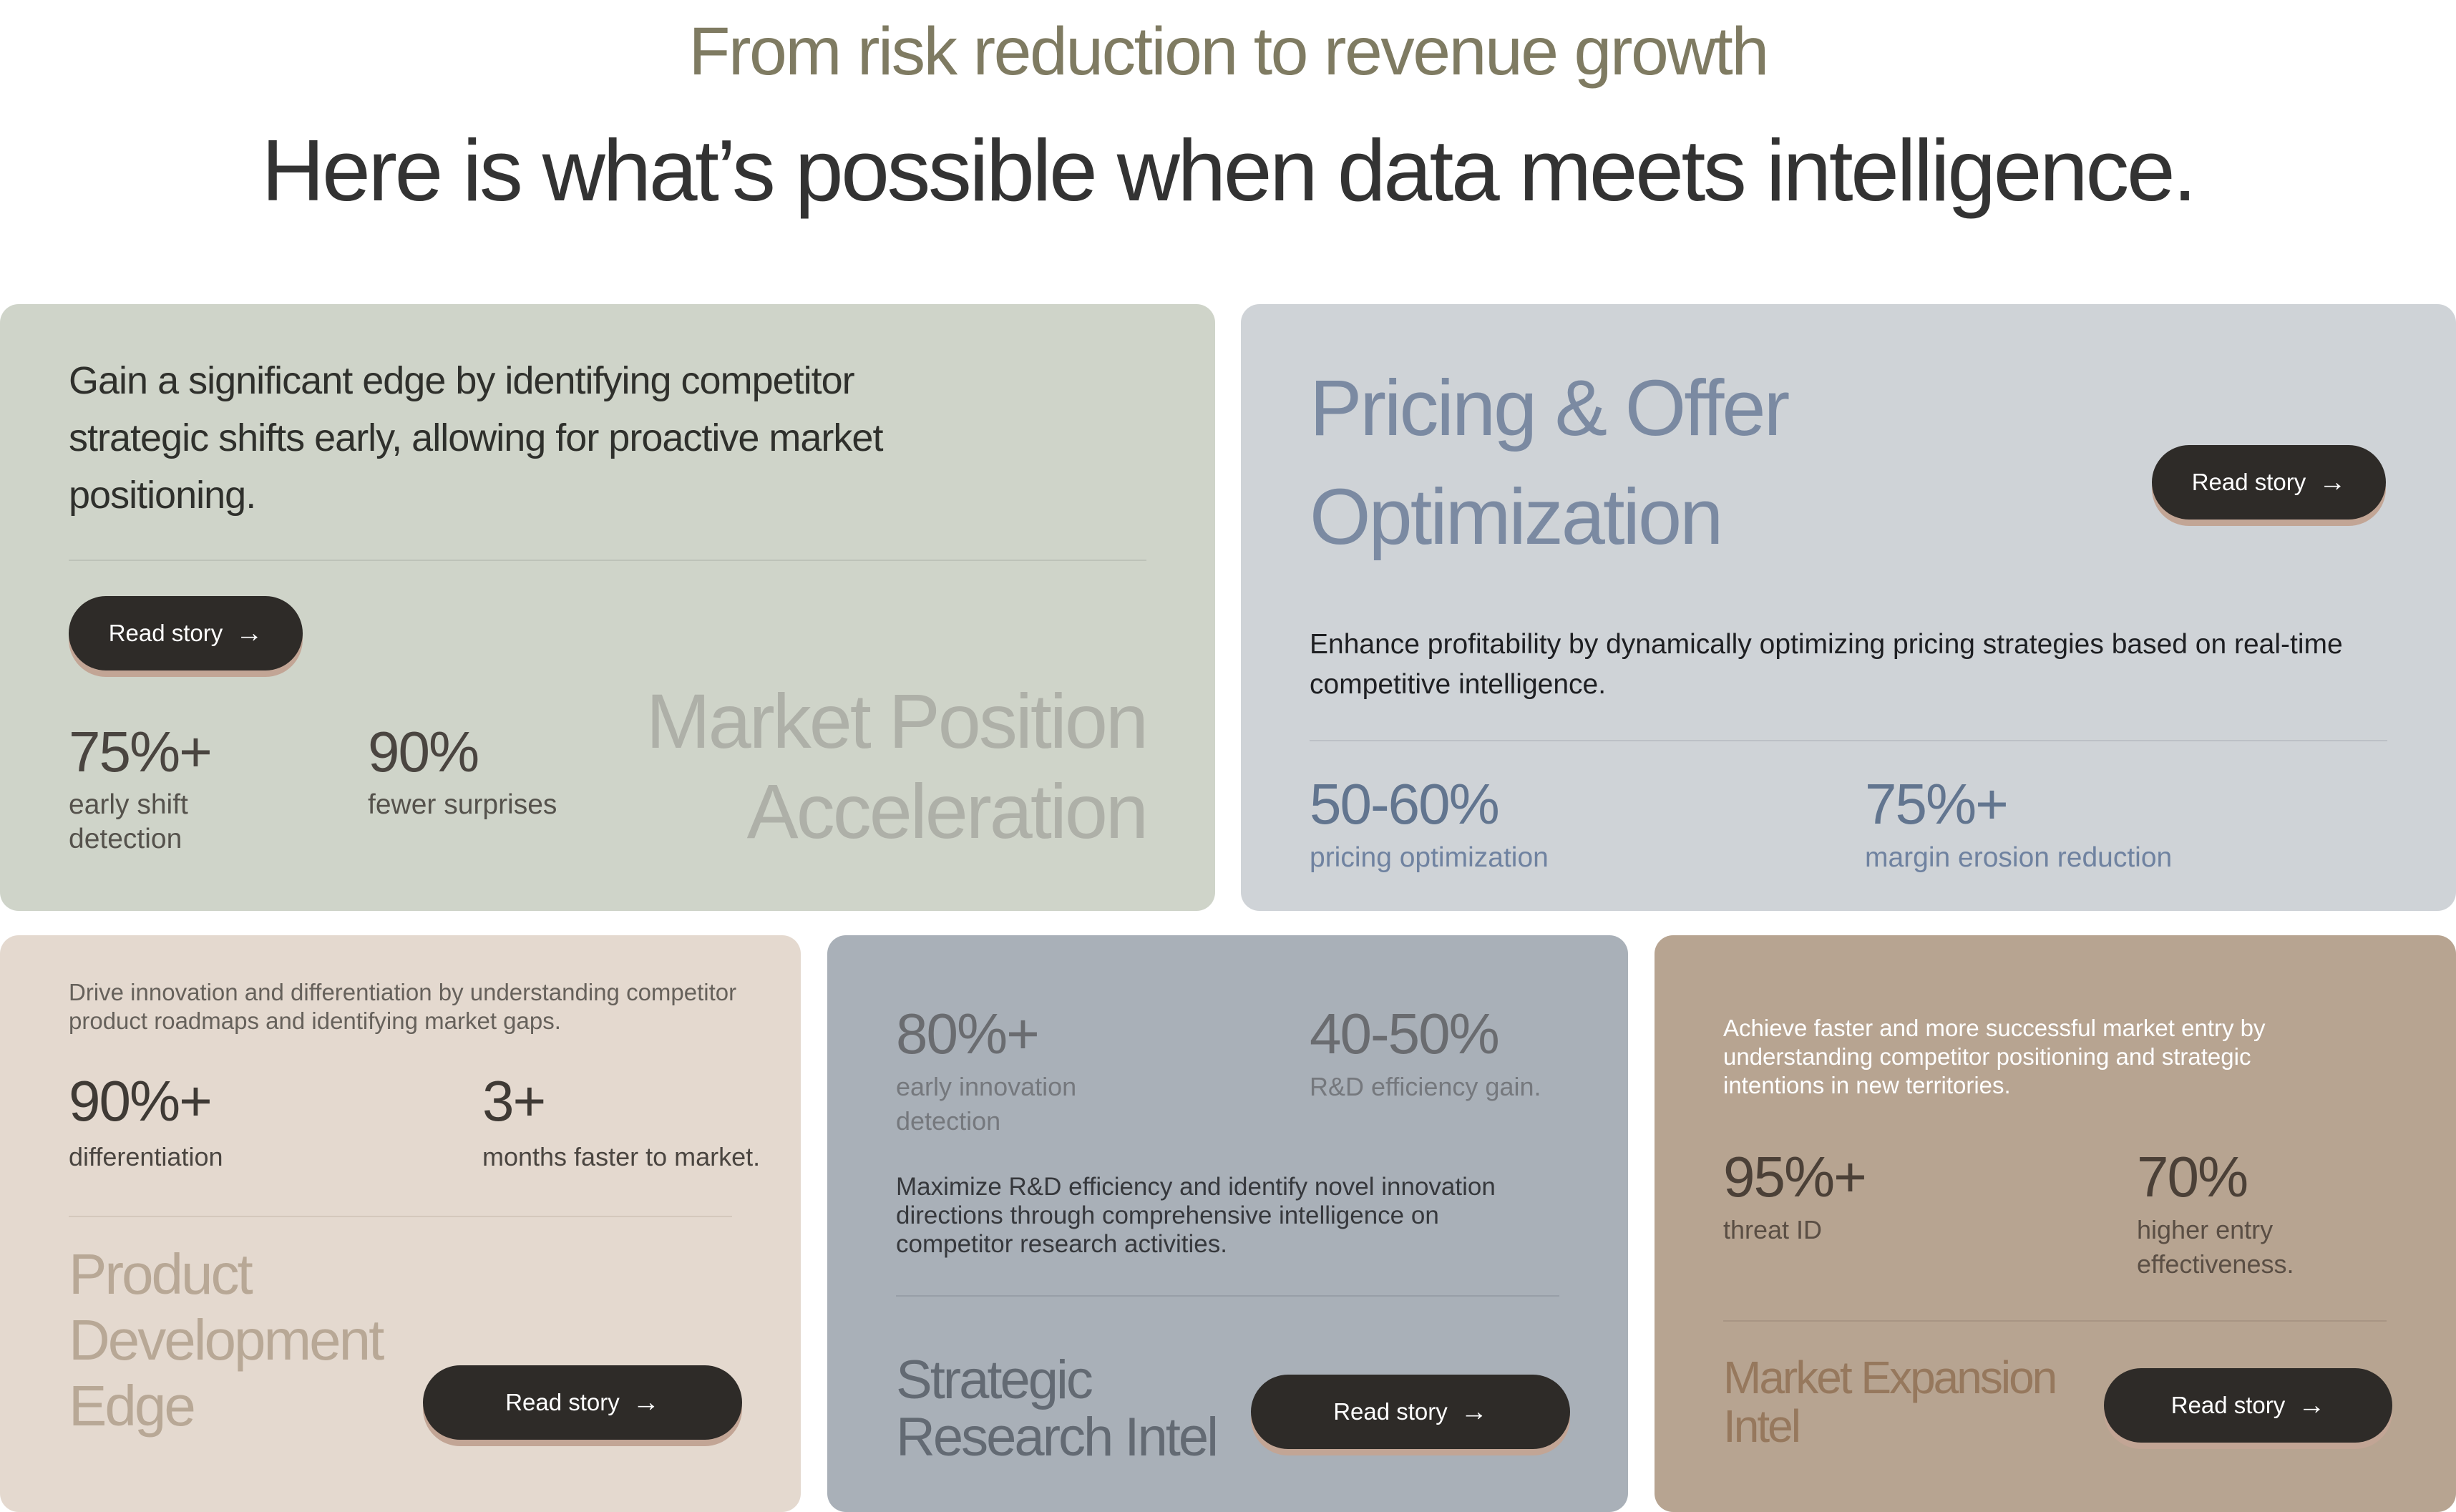  I want to click on stat-label: fewer surprises, so click(462, 804).